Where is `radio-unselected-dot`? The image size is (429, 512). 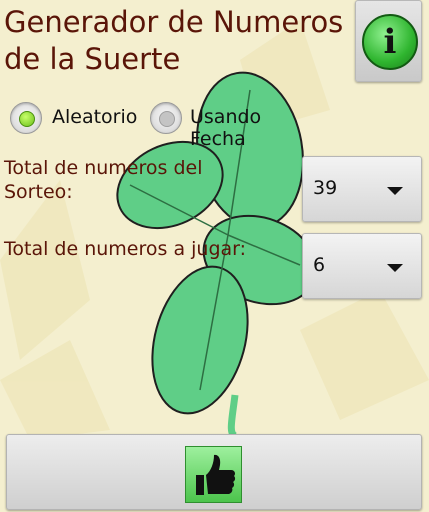 radio-unselected-dot is located at coordinates (167, 119).